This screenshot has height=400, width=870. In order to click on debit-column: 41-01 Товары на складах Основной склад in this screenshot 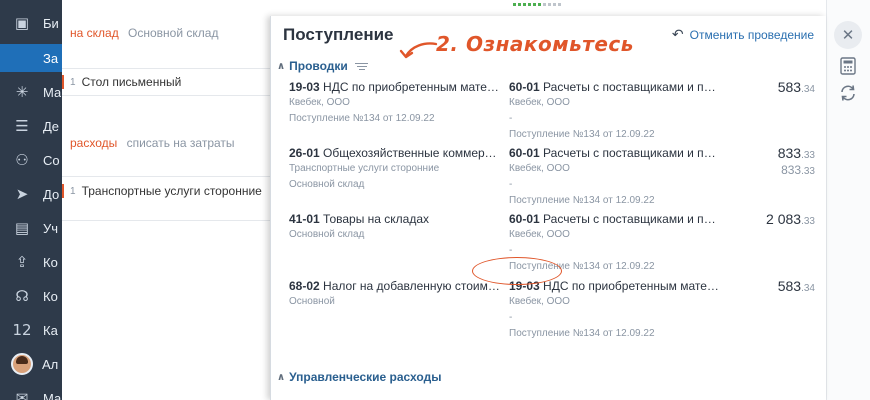, I will do `click(395, 227)`.